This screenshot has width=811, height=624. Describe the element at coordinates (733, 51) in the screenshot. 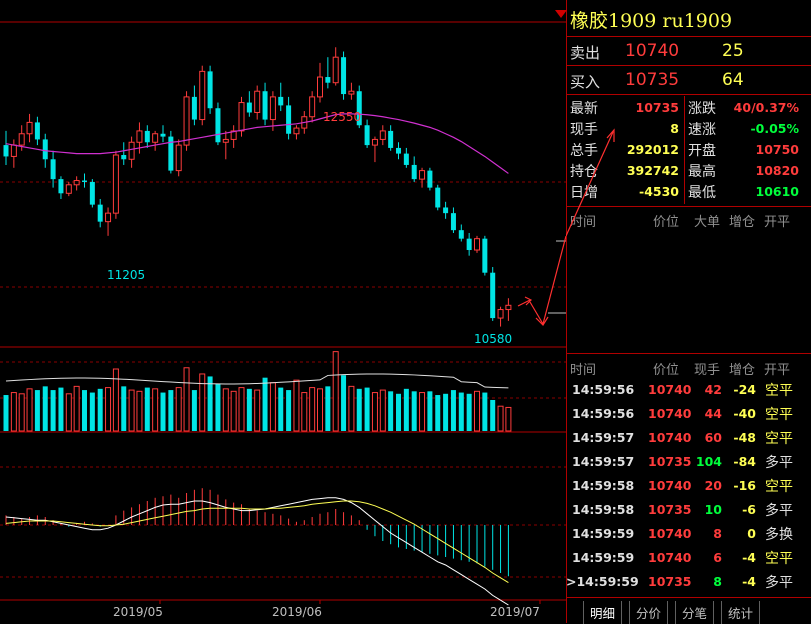

I see `sell-volume: 25` at that location.